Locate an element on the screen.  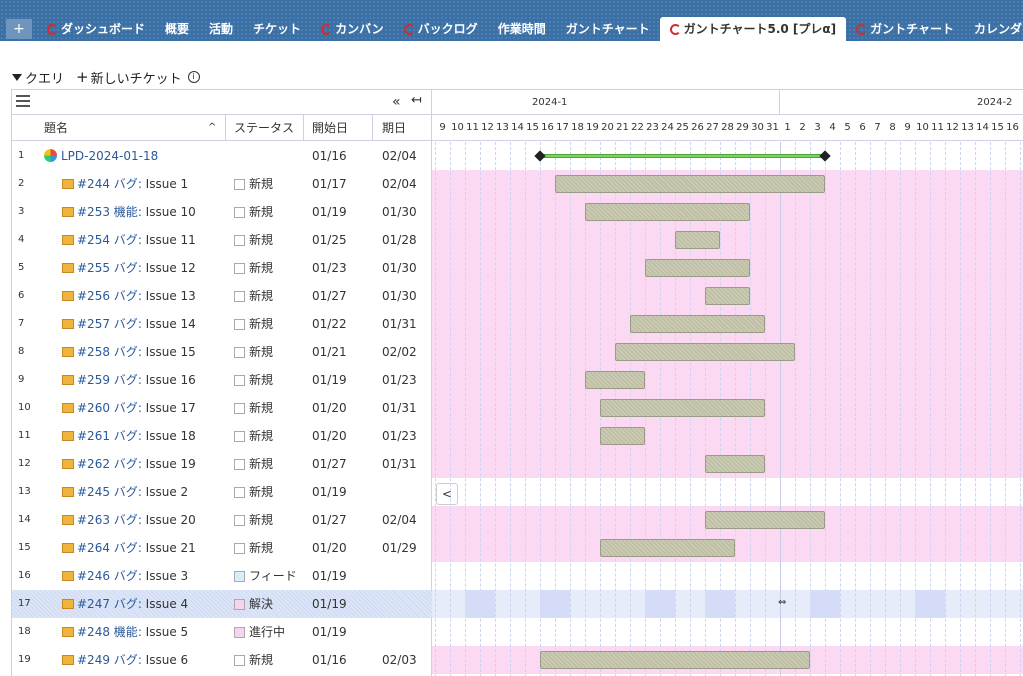
row-title: #247 バグ: Issue 4 is located at coordinates (125, 604).